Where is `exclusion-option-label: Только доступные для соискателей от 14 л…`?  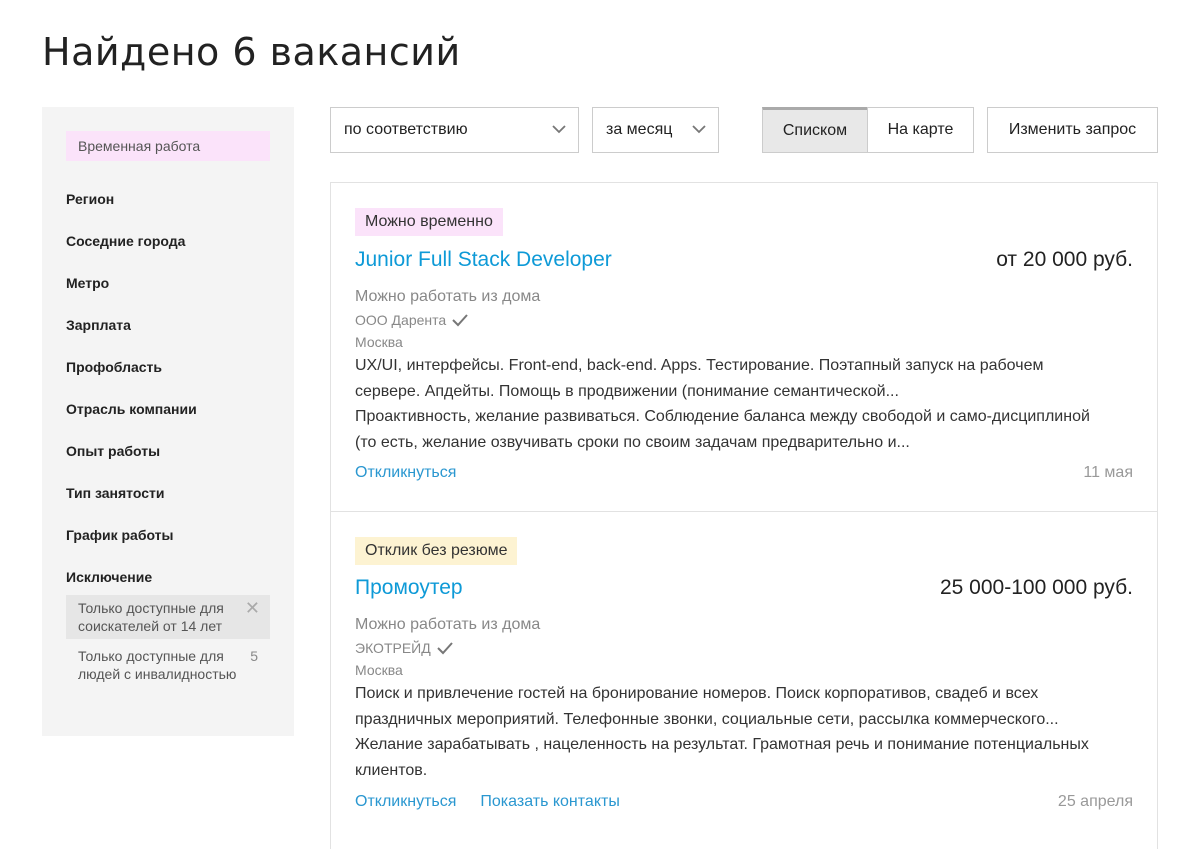 exclusion-option-label: Только доступные для соискателей от 14 л… is located at coordinates (151, 617).